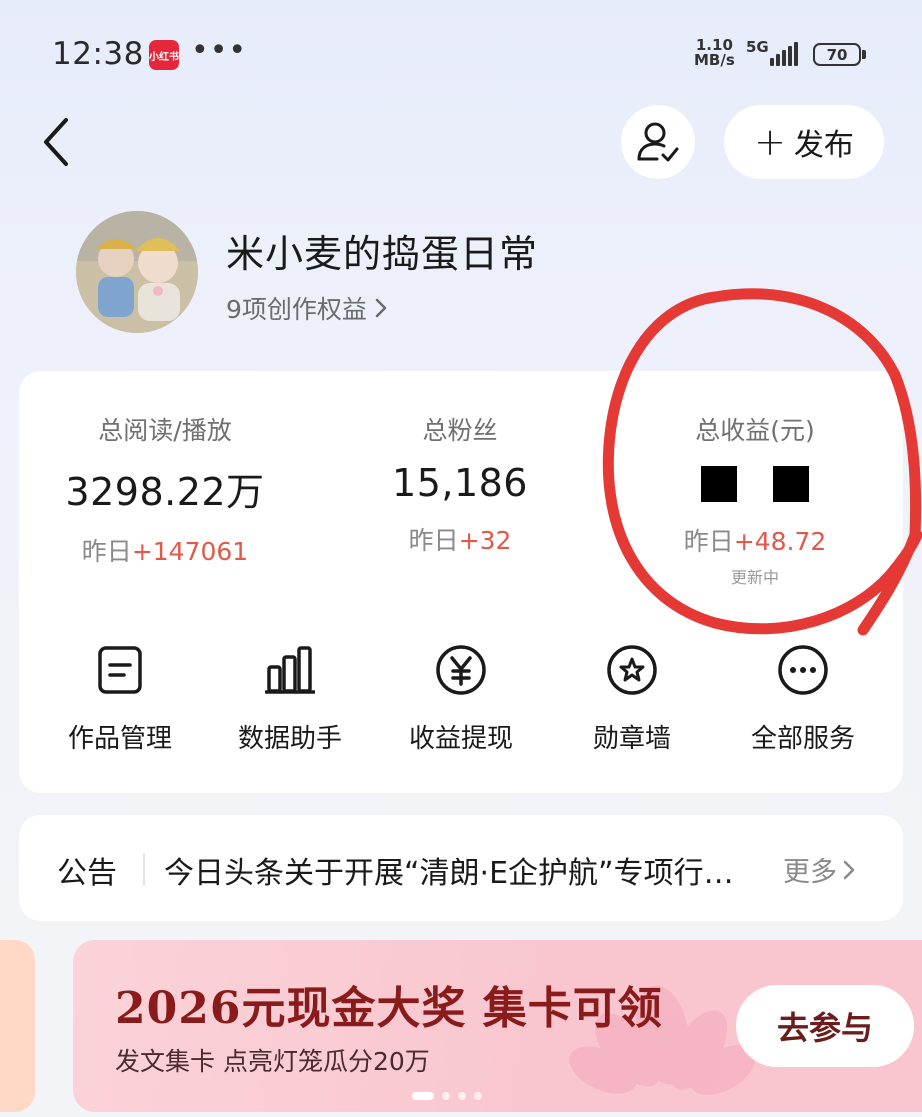 This screenshot has height=1117, width=922. I want to click on stat-delta: 昨日+48.72, so click(755, 540).